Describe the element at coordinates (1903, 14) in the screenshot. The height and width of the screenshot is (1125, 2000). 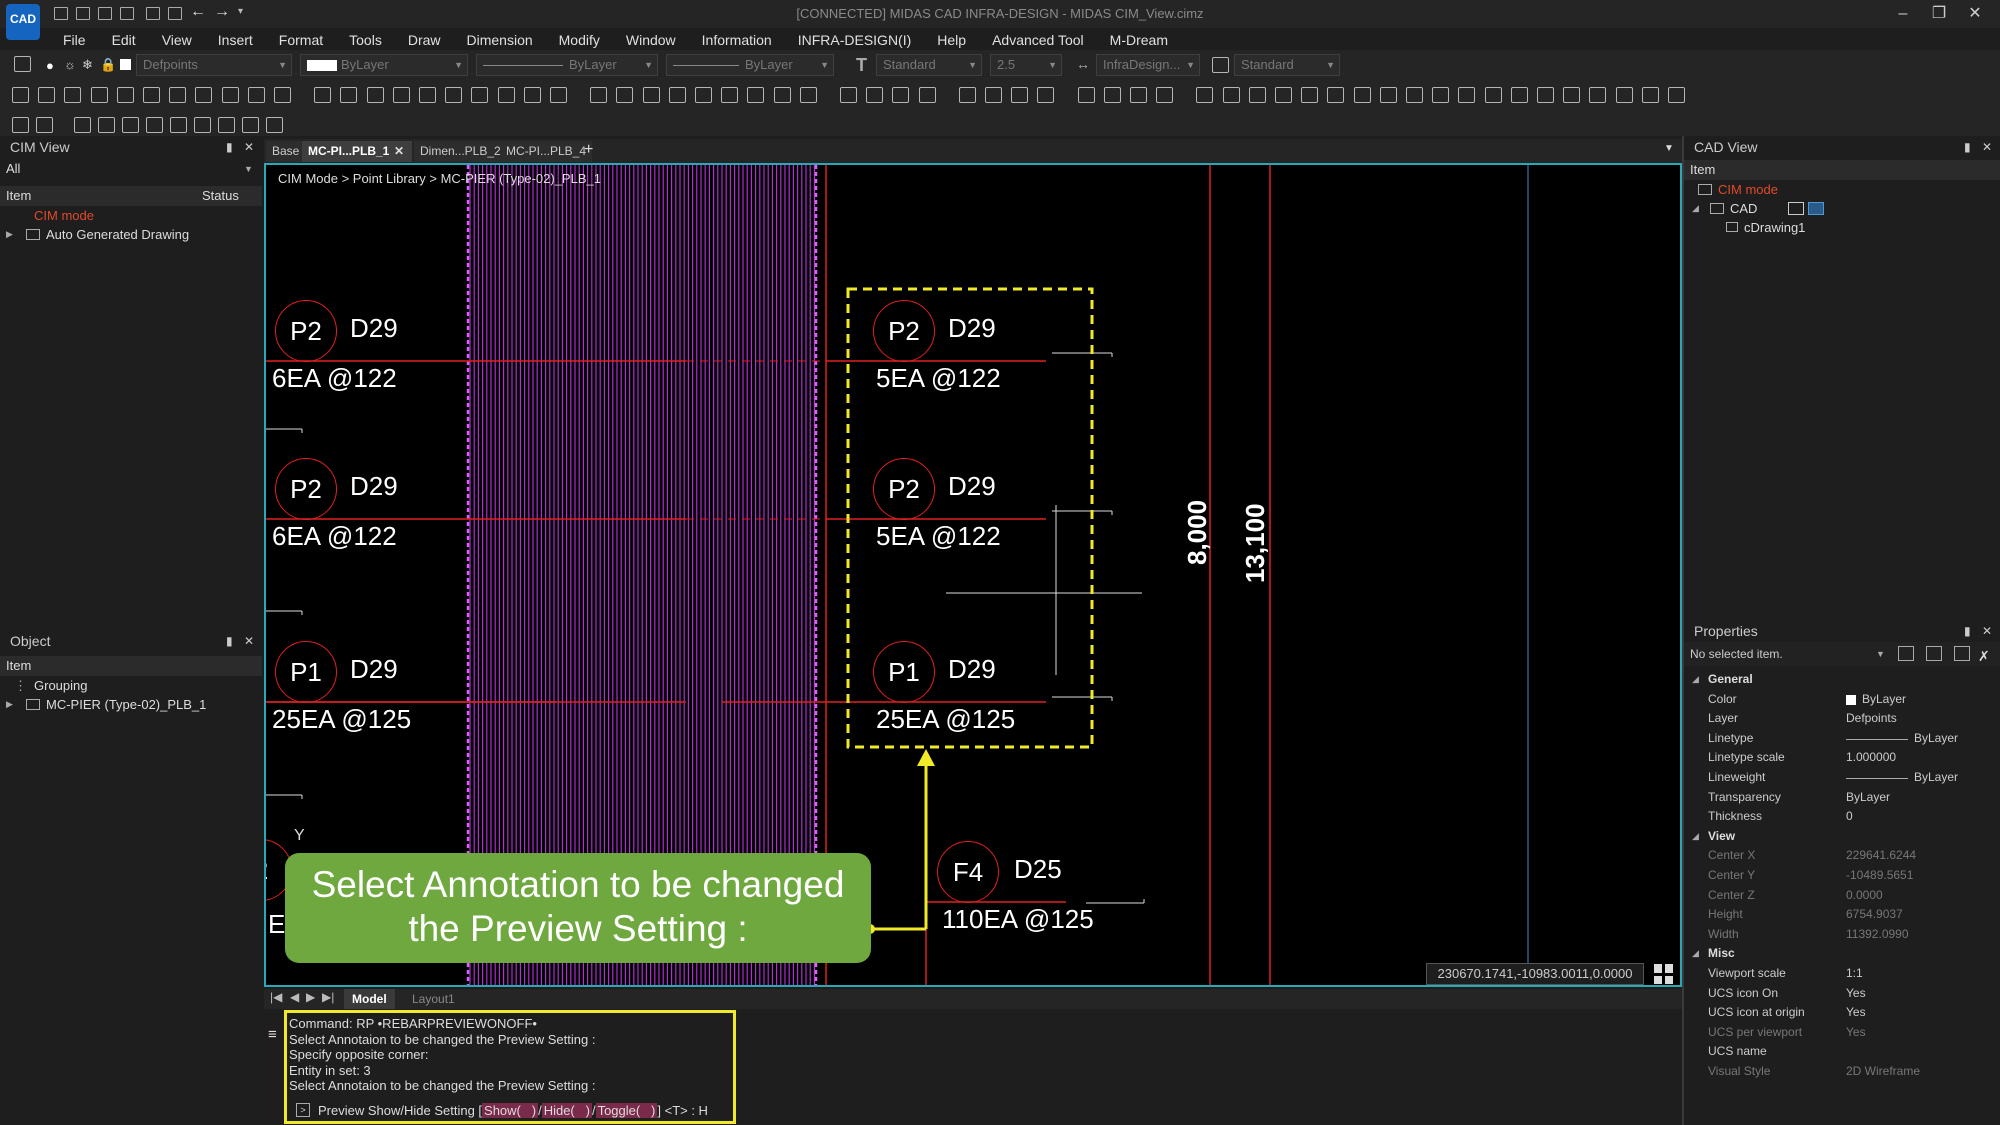
I see `minimize-icon: –` at that location.